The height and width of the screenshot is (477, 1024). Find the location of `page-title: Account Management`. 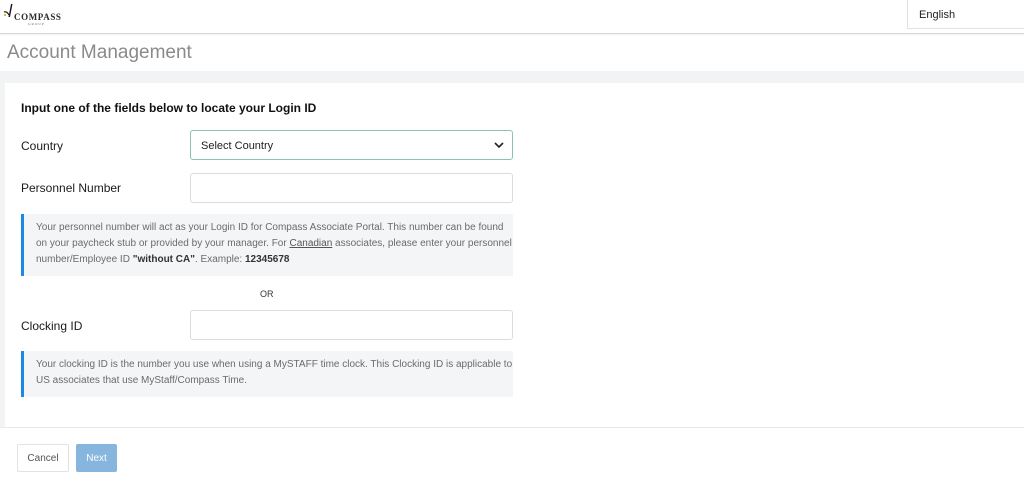

page-title: Account Management is located at coordinates (99, 52).